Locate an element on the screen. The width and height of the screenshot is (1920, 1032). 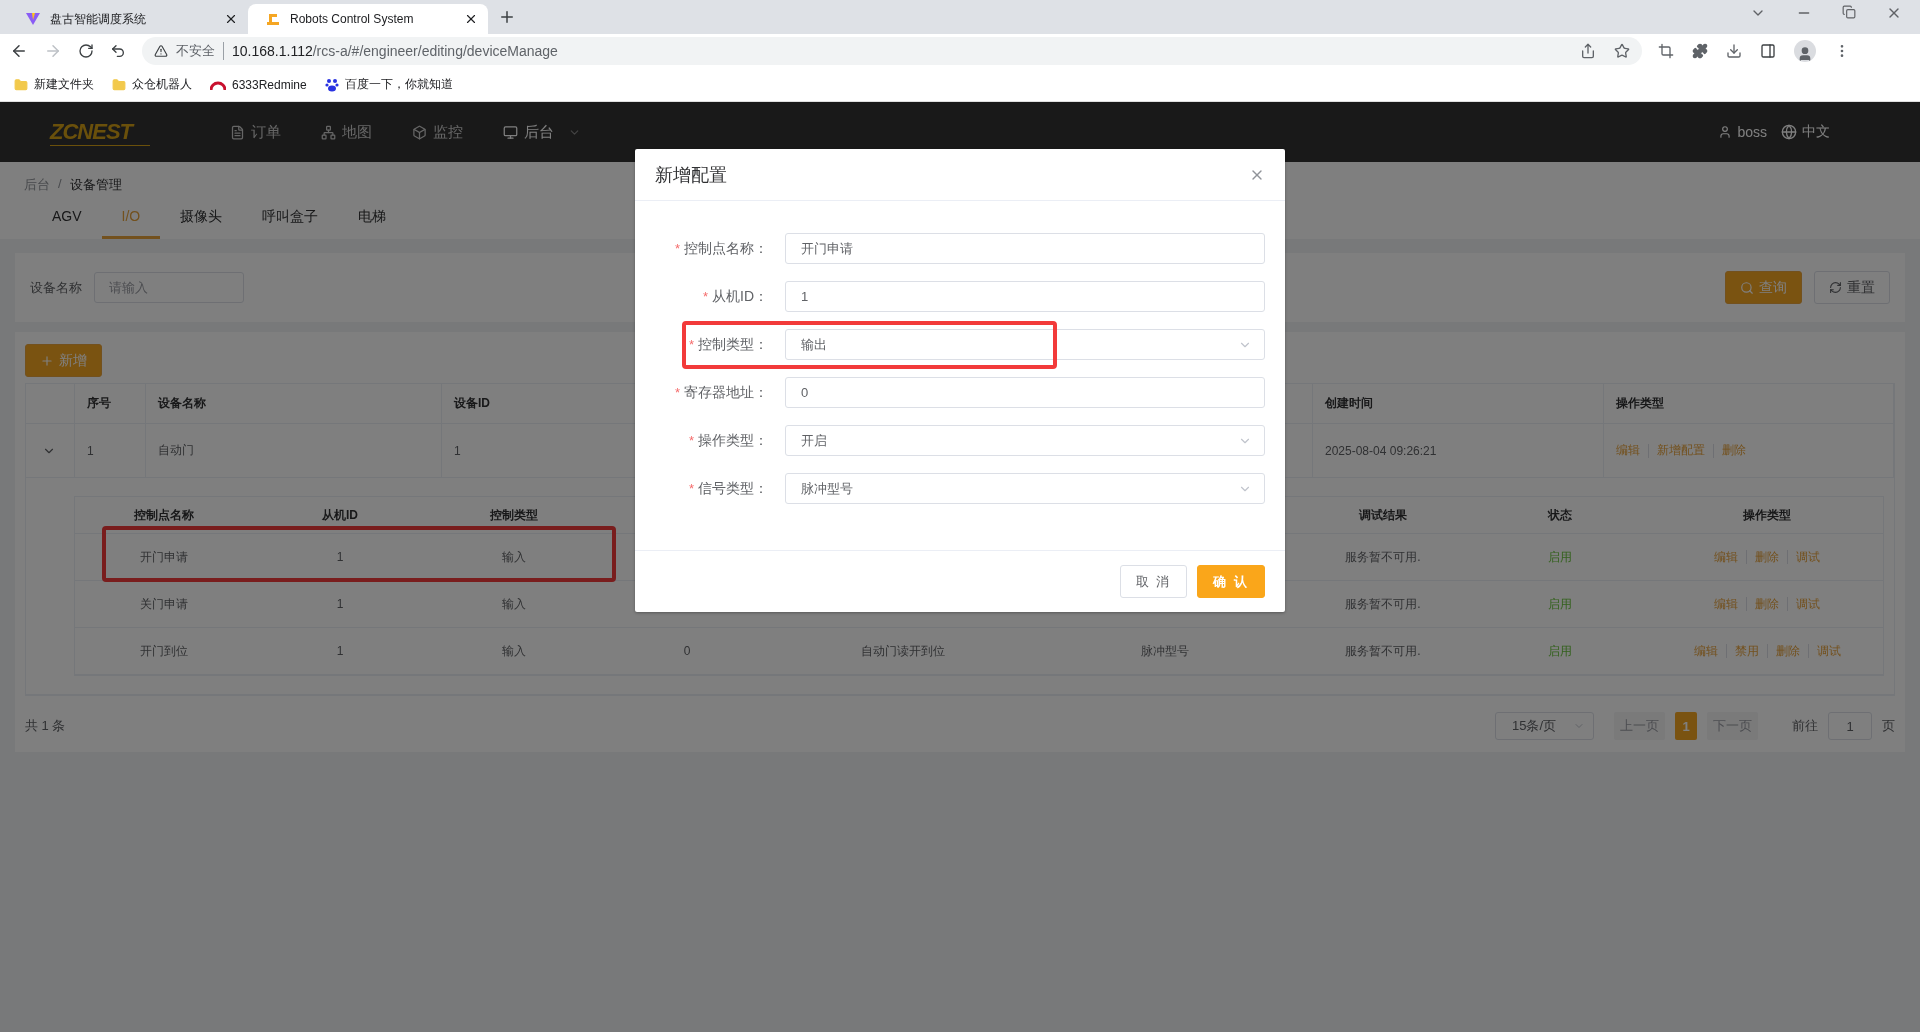
action-link: 禁用 is located at coordinates (1746, 651).